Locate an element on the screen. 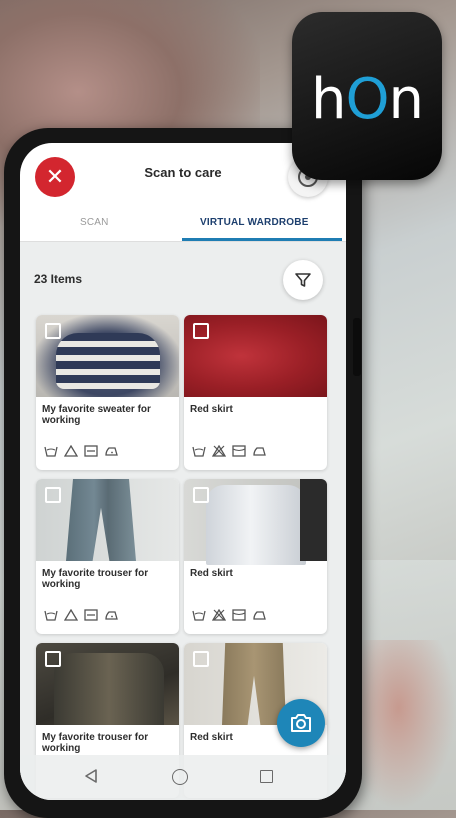 This screenshot has height=818, width=456. phone-side-button is located at coordinates (357, 347).